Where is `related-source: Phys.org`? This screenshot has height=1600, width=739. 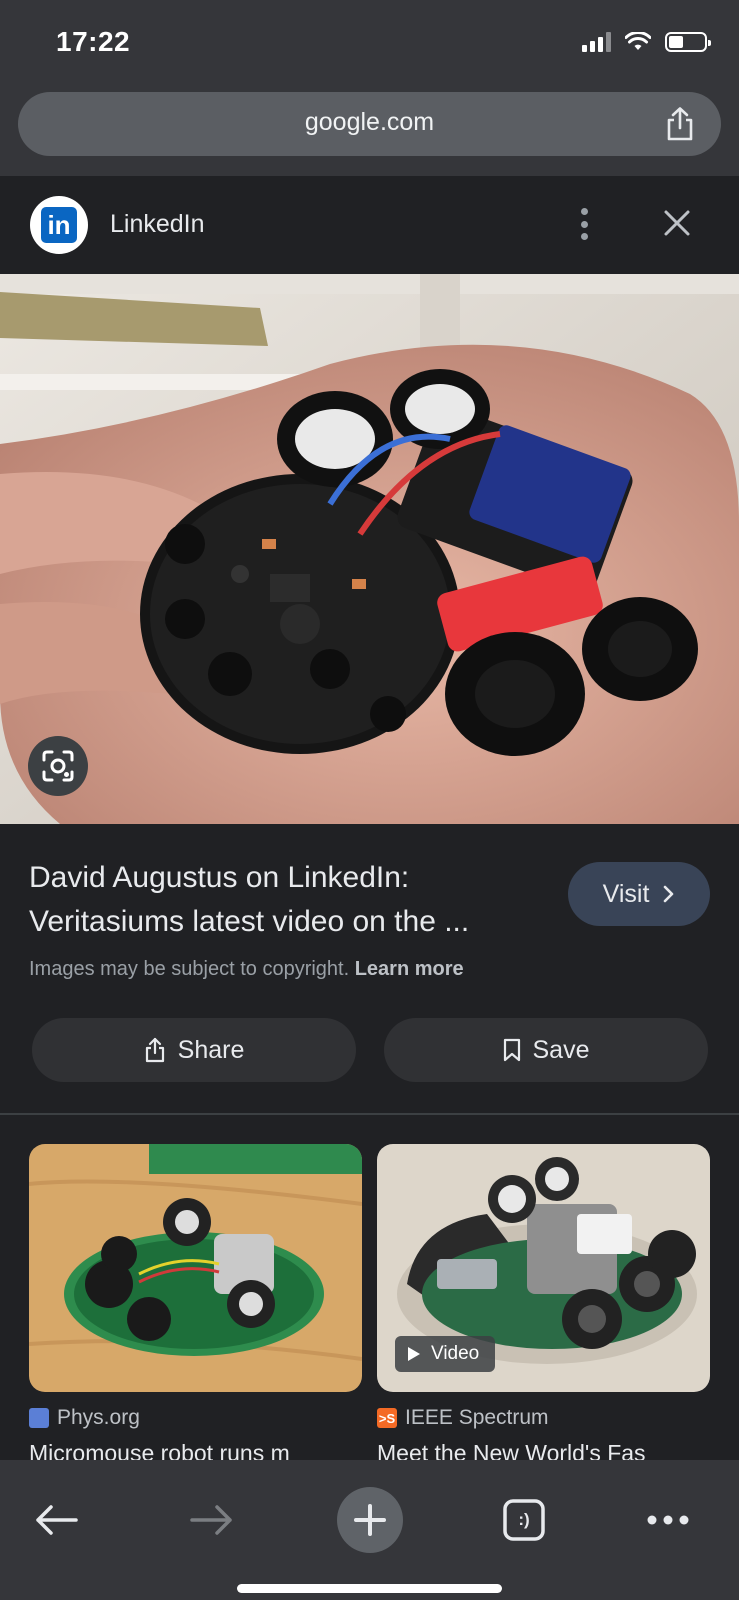 related-source: Phys.org is located at coordinates (195, 1418).